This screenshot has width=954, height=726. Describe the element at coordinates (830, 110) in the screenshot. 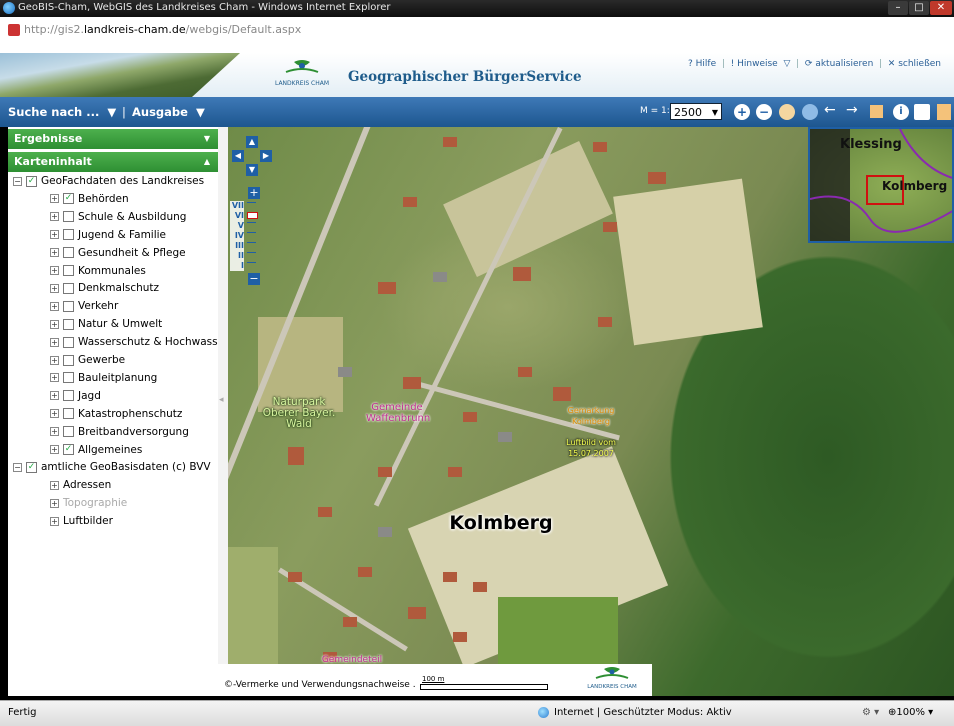

I see `back-arrow-icon: ←` at that location.